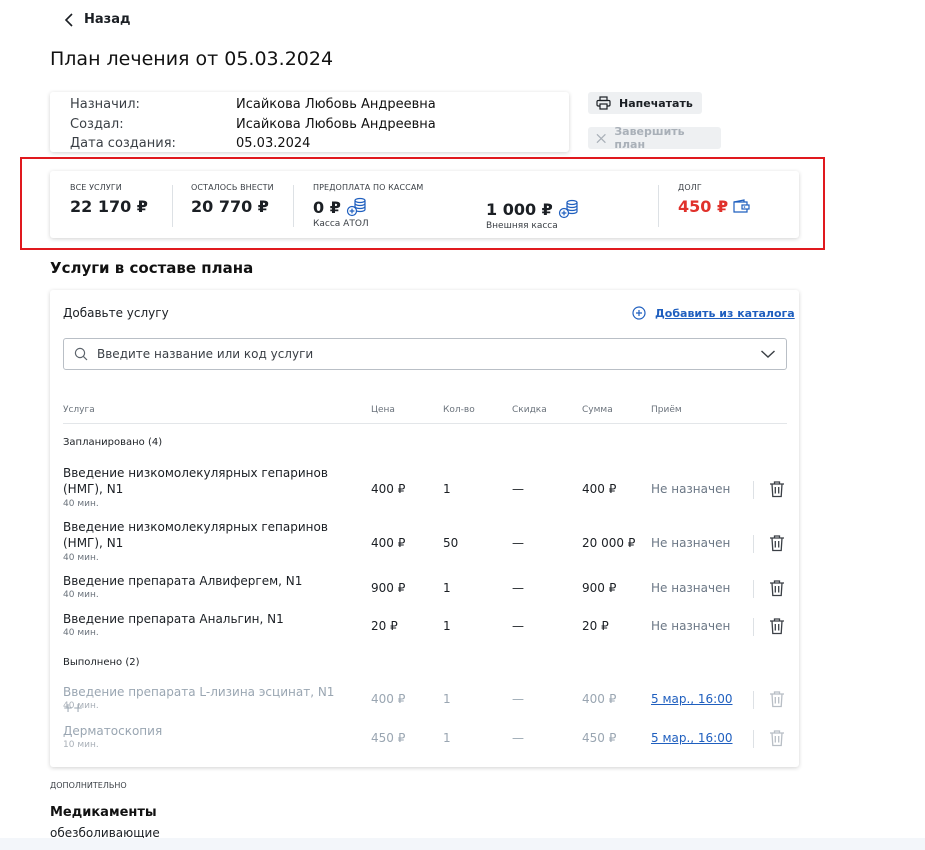 The width and height of the screenshot is (925, 850). I want to click on debt-value: 450 ₽, so click(703, 206).